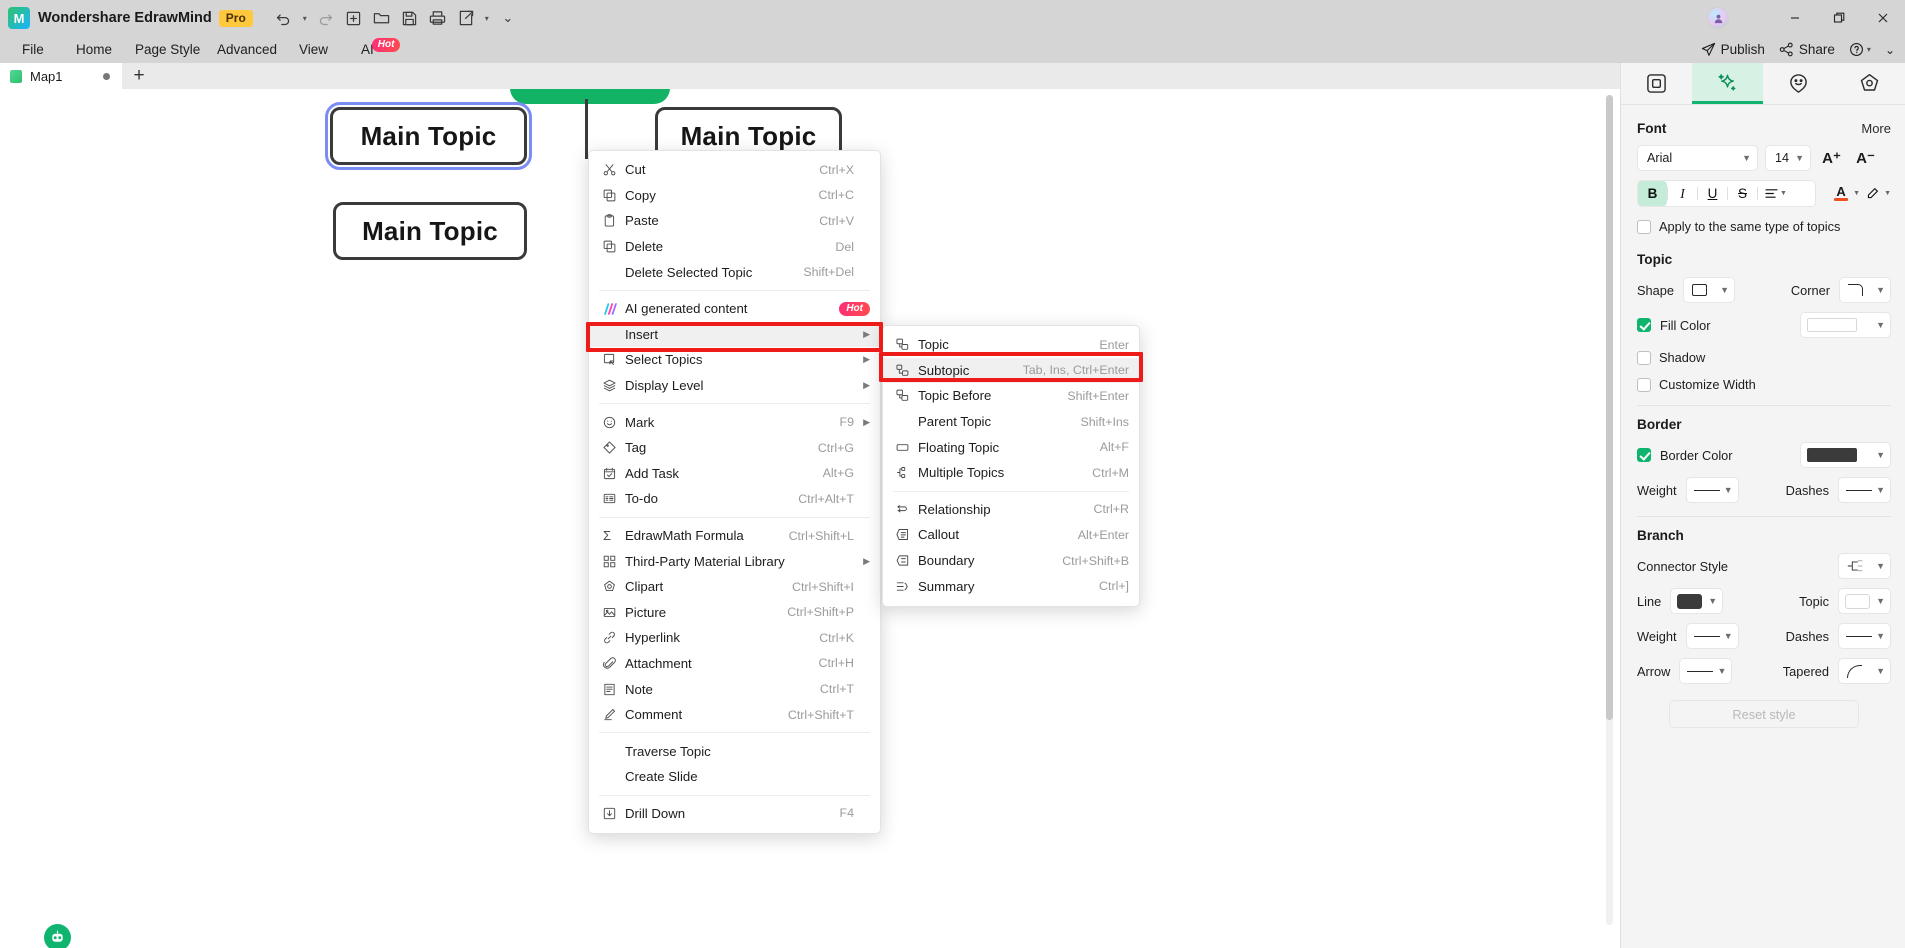 The height and width of the screenshot is (948, 1905). I want to click on context-menu-item-display-level: Display Level ▶, so click(734, 386).